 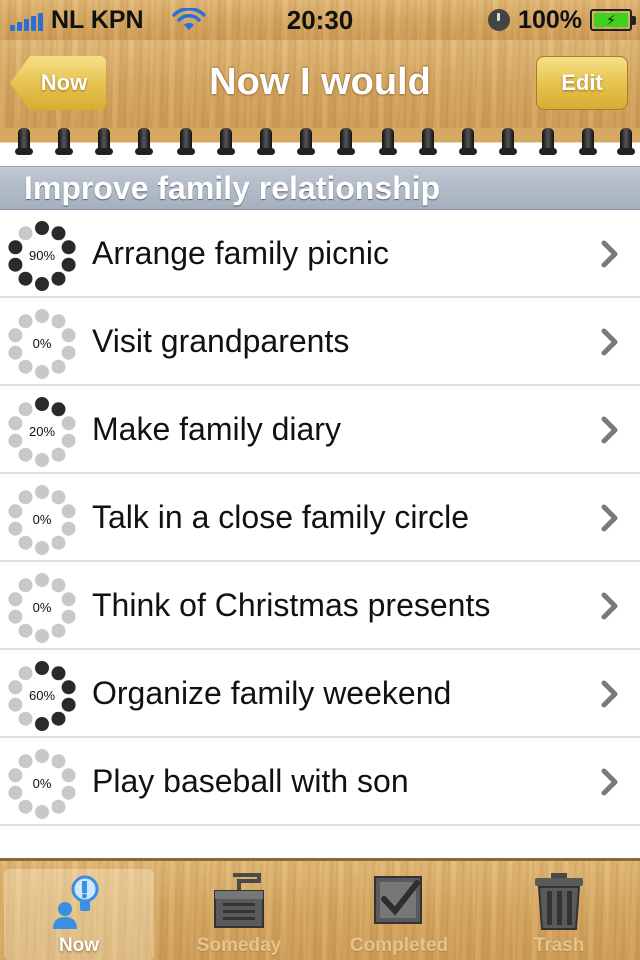 What do you see at coordinates (216, 428) in the screenshot?
I see `task-label: Make family diary` at bounding box center [216, 428].